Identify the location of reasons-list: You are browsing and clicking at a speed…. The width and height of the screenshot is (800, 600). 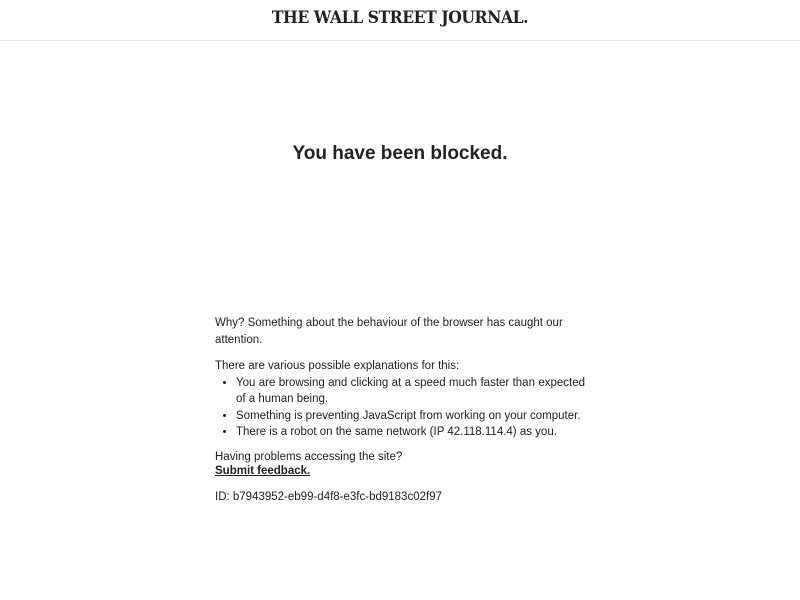
(400, 408).